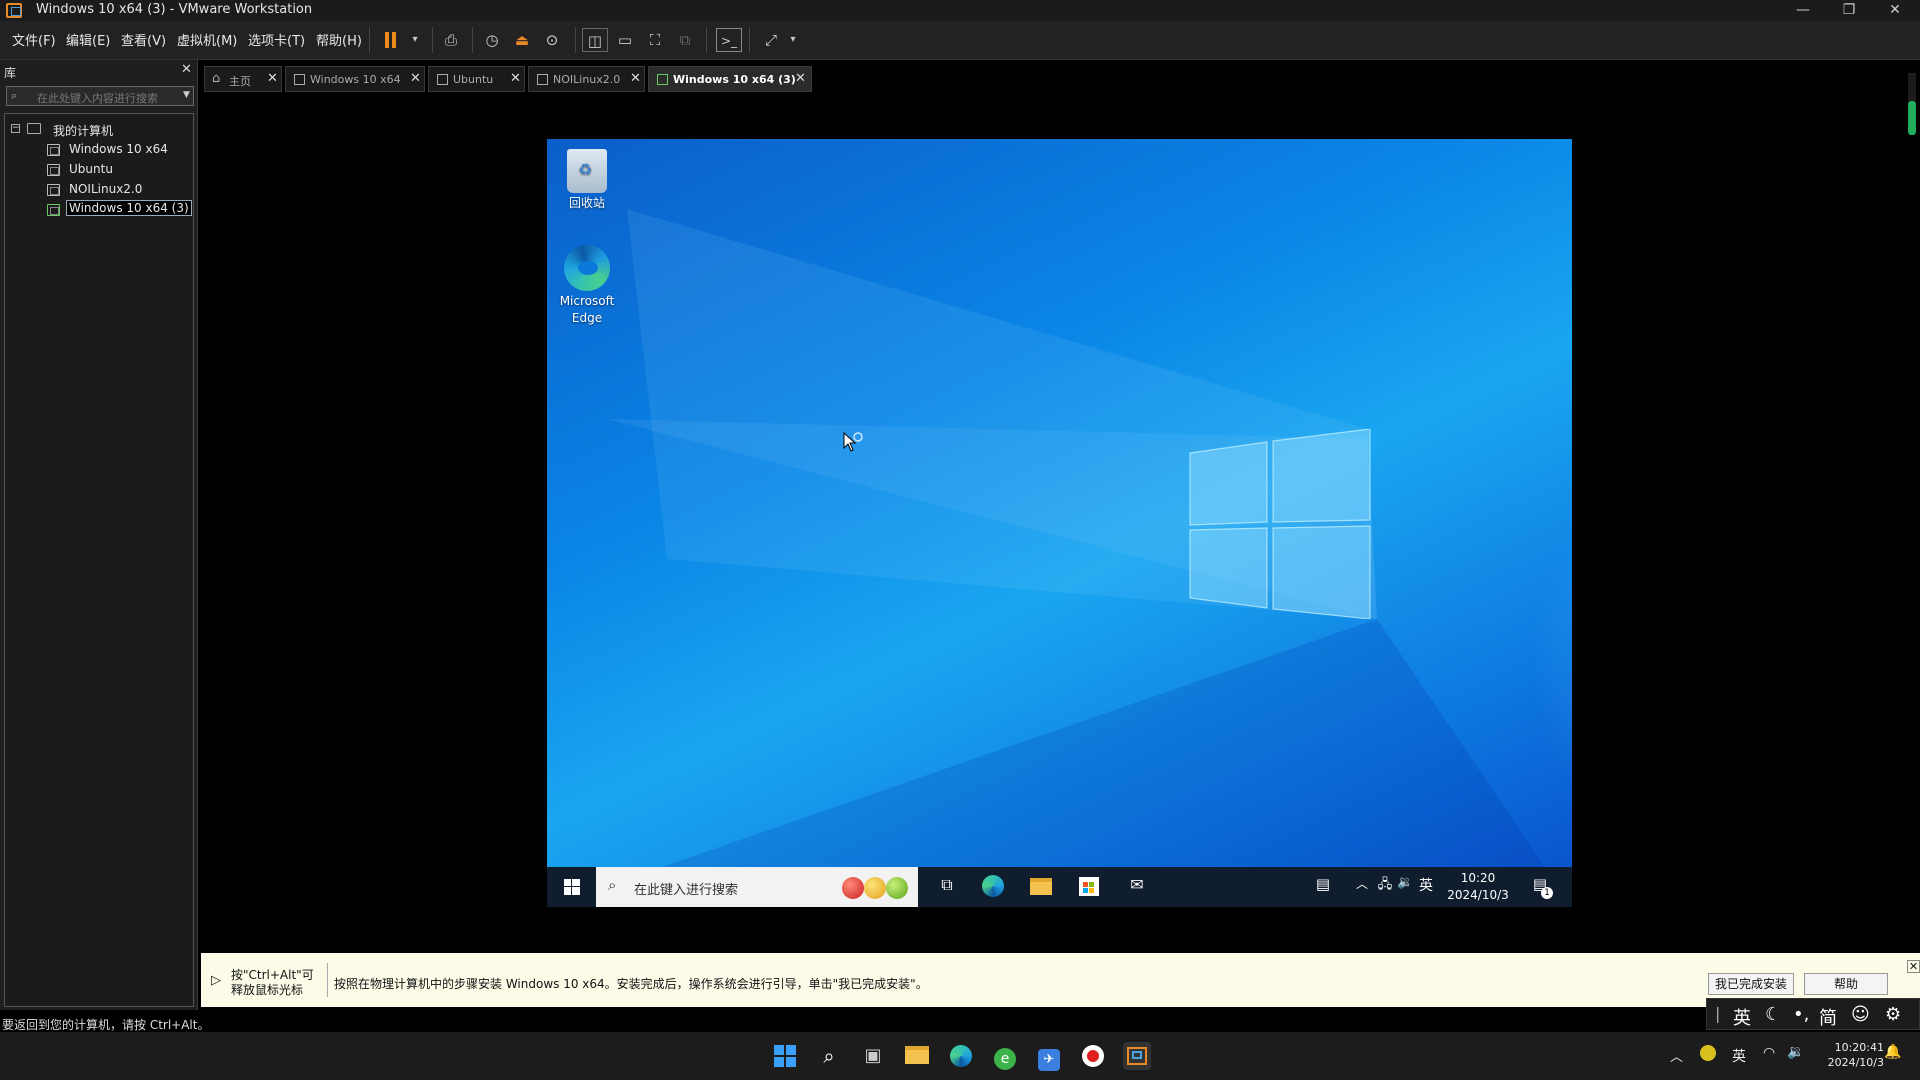  I want to click on host-clock: 10:20:41 2024/10/3, so click(1852, 1055).